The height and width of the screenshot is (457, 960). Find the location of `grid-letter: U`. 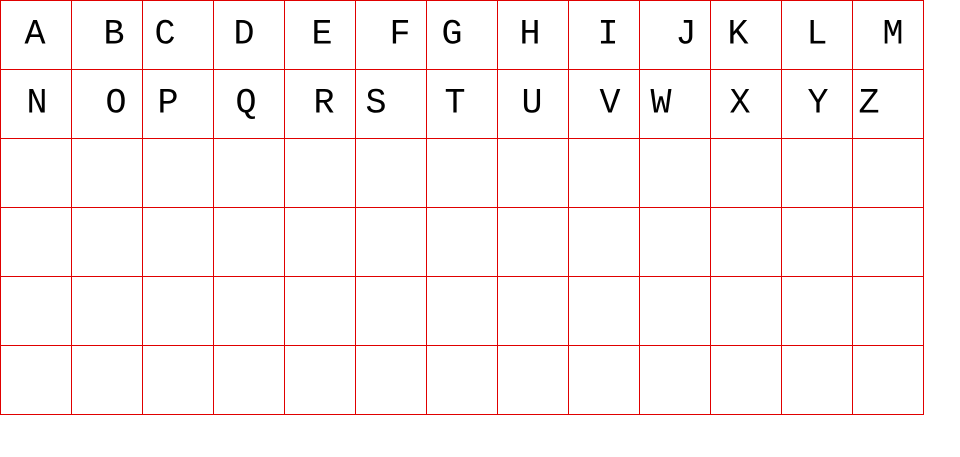

grid-letter: U is located at coordinates (532, 103).